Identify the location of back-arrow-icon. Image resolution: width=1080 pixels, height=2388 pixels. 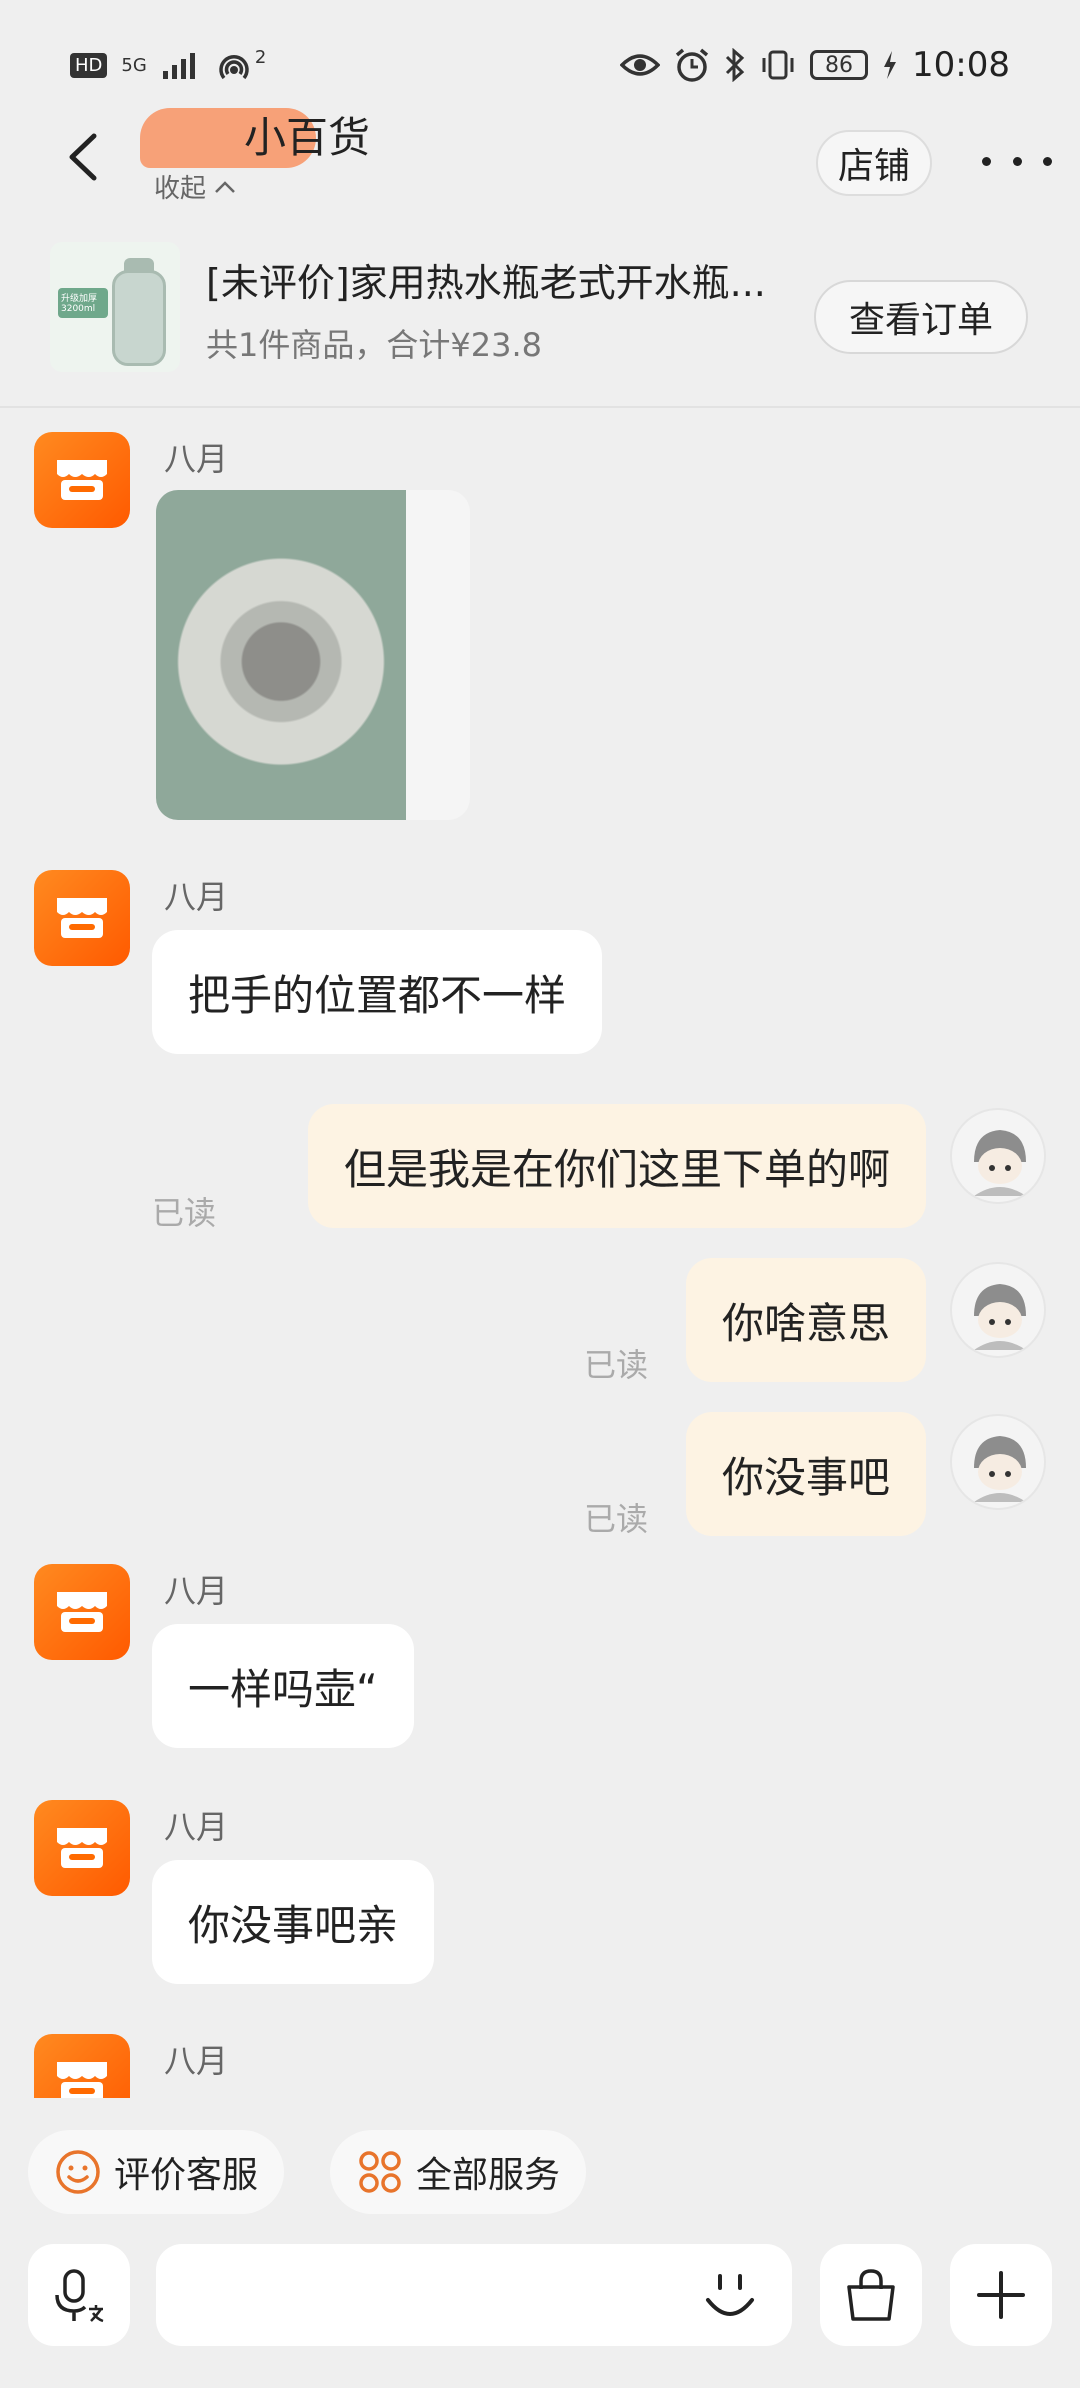
(83, 157).